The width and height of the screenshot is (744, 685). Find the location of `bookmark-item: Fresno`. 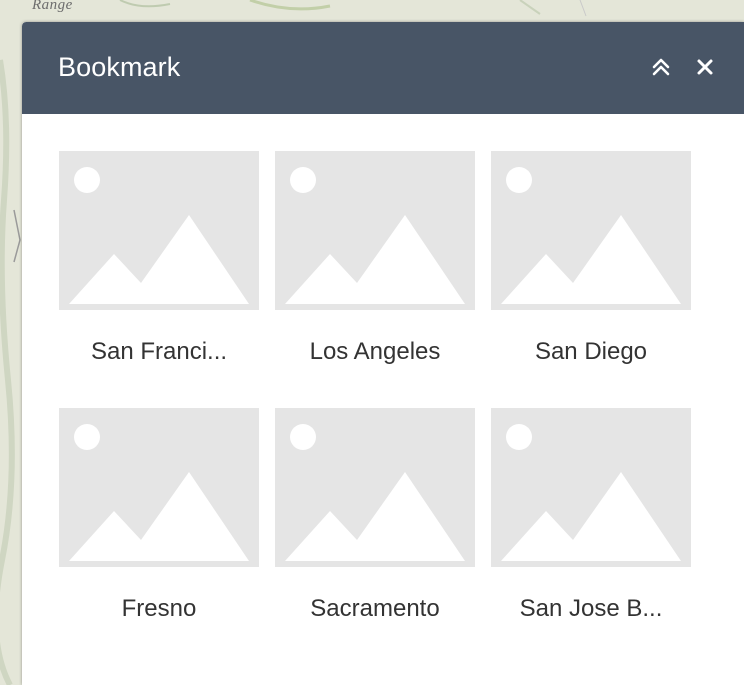

bookmark-item: Fresno is located at coordinates (159, 528).